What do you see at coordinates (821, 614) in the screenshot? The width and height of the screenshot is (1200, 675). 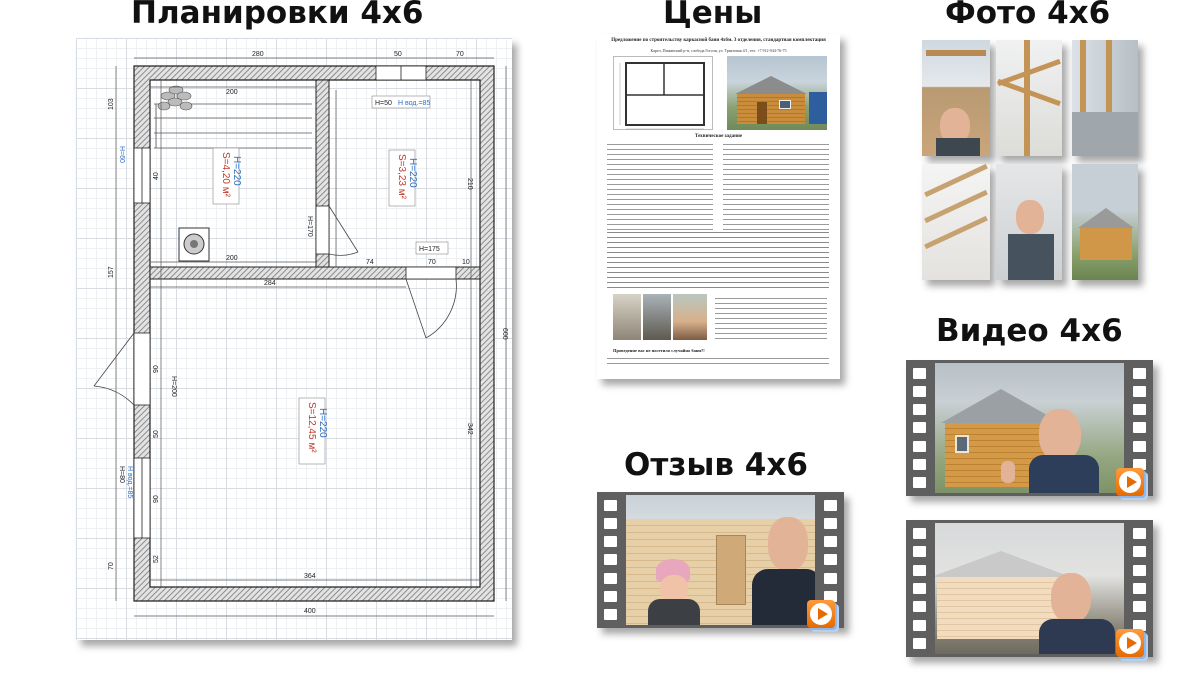 I see `review-play-icon` at bounding box center [821, 614].